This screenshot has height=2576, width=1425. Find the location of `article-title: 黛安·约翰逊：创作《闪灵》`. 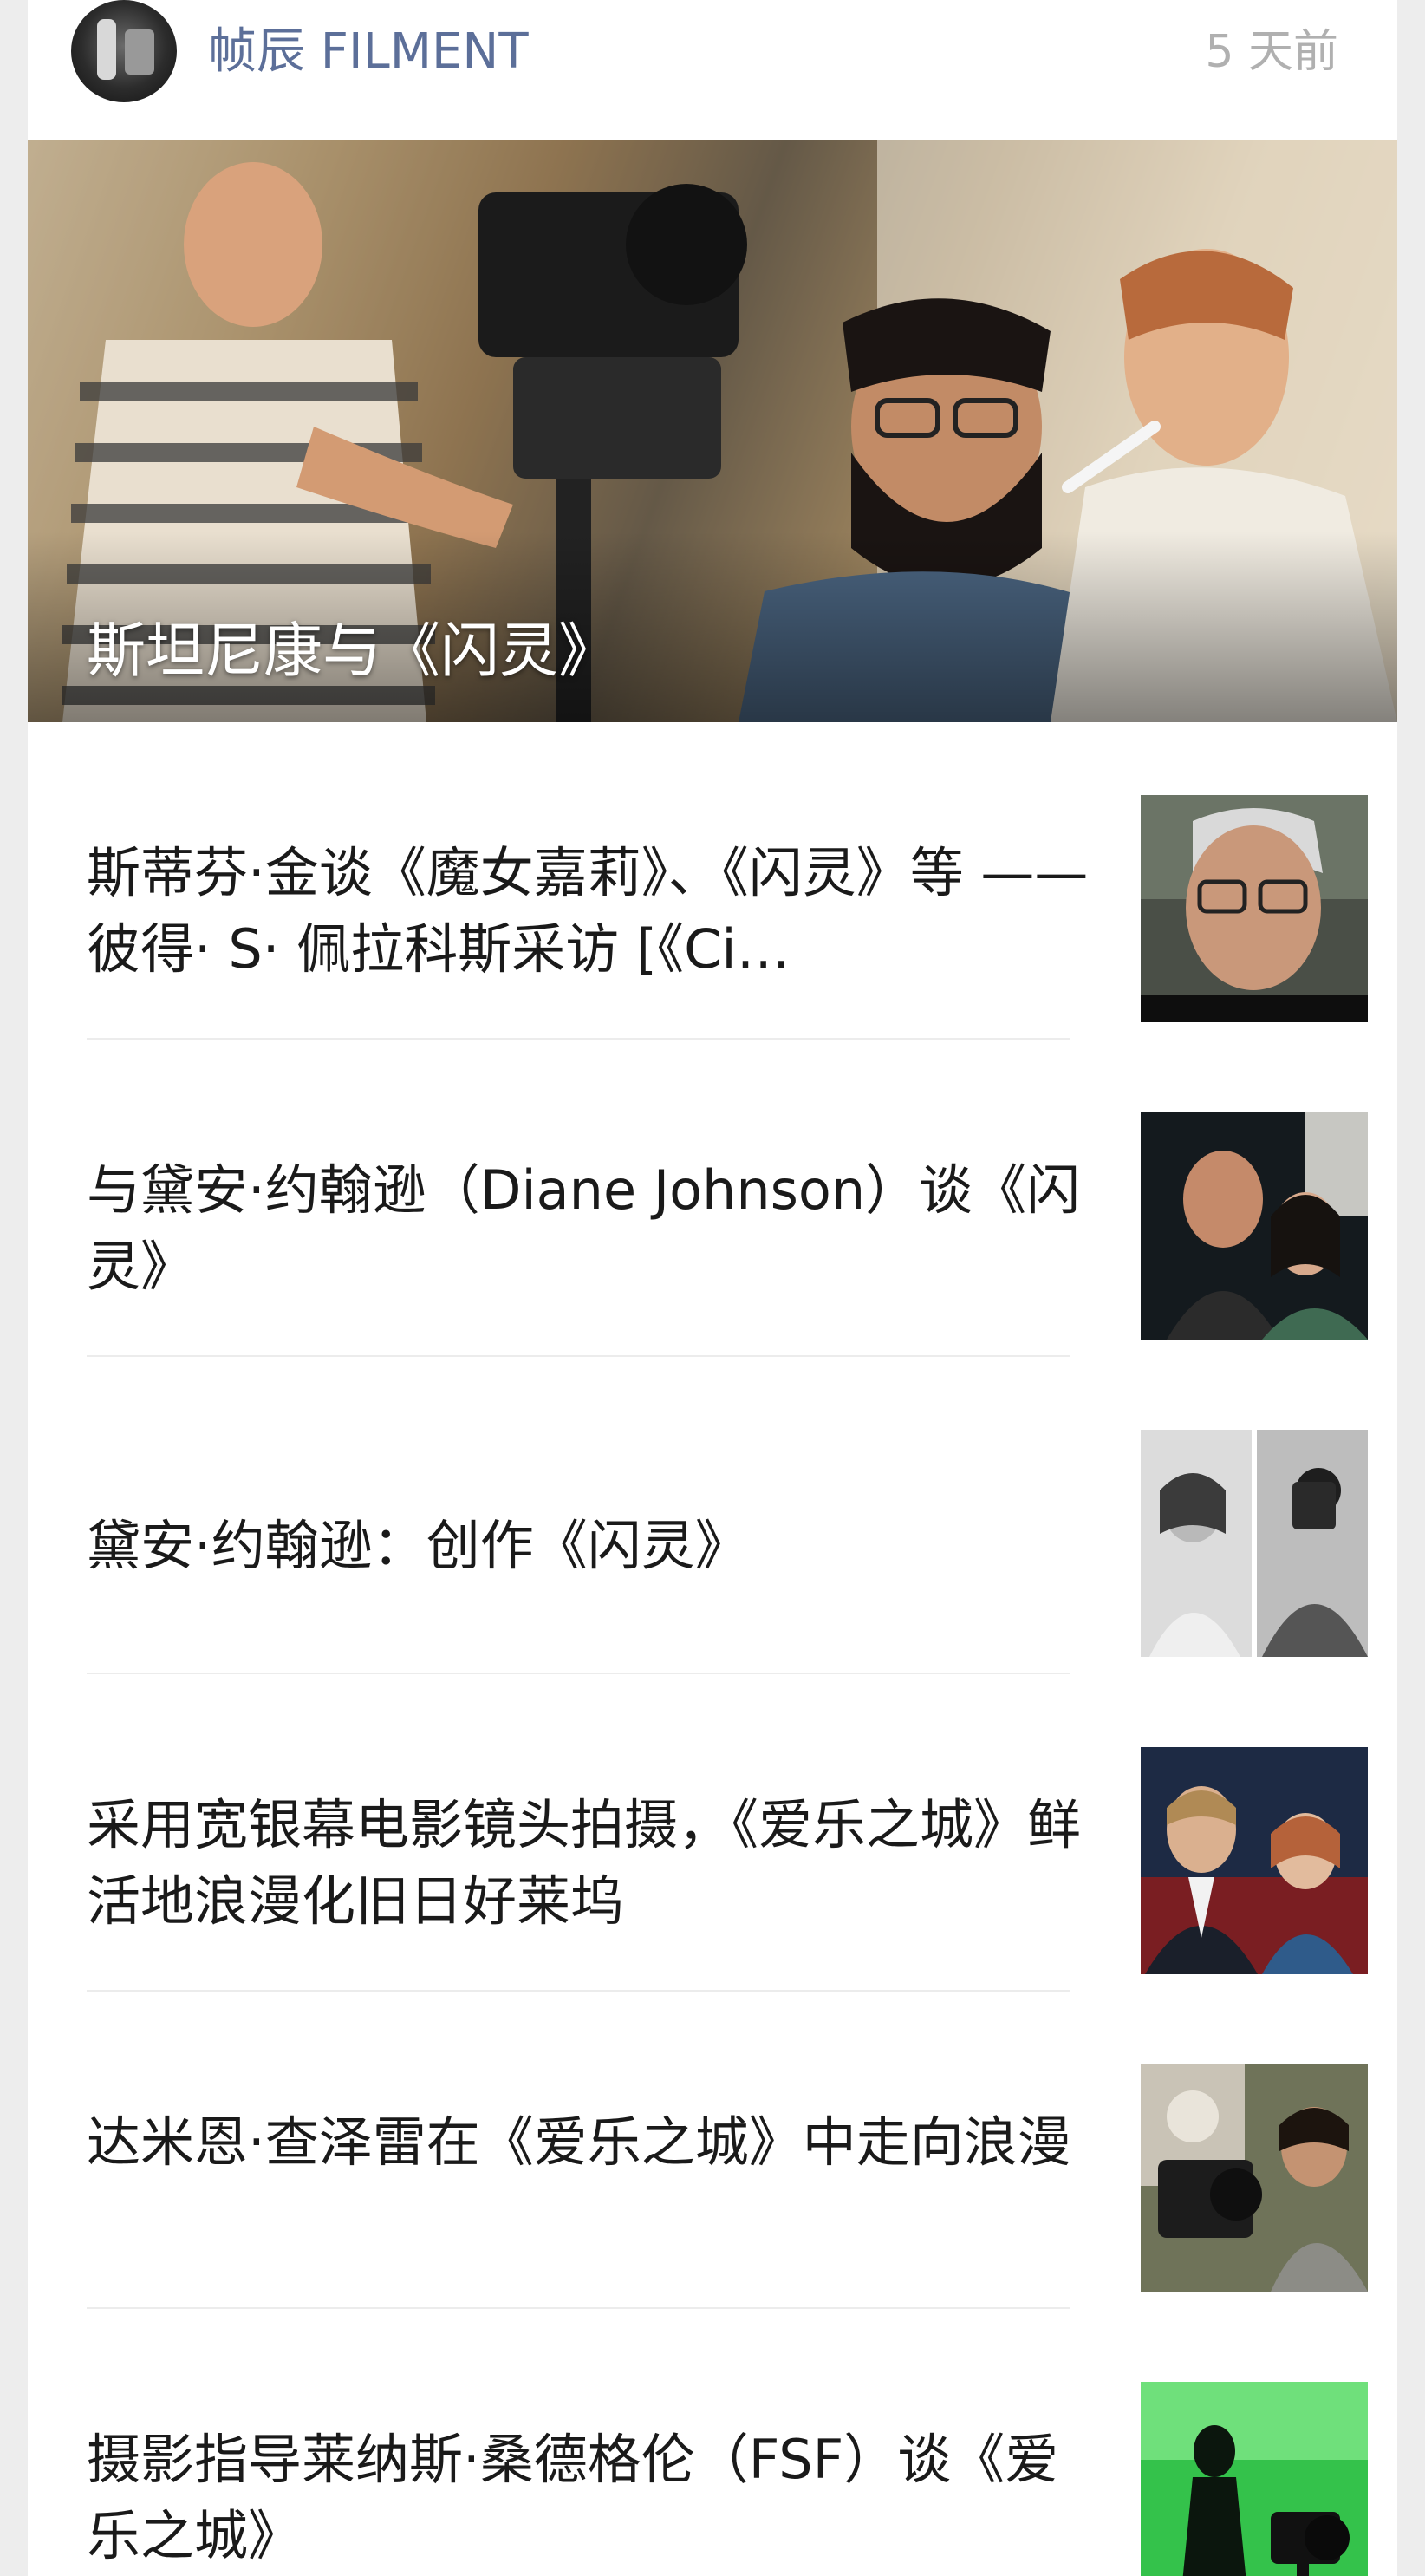

article-title: 黛安·约翰逊：创作《闪灵》 is located at coordinates (594, 1546).